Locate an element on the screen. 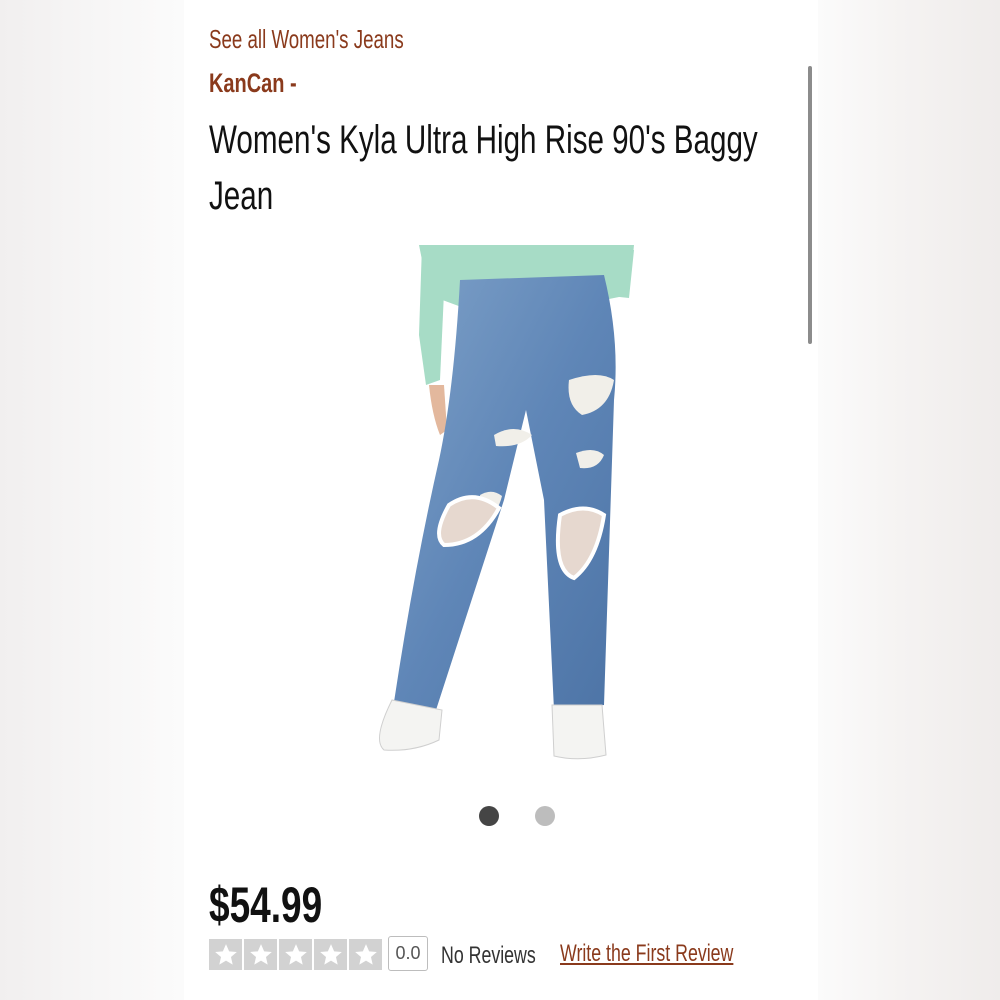 The height and width of the screenshot is (1000, 1000). write-review-link: Write the First Review is located at coordinates (646, 954).